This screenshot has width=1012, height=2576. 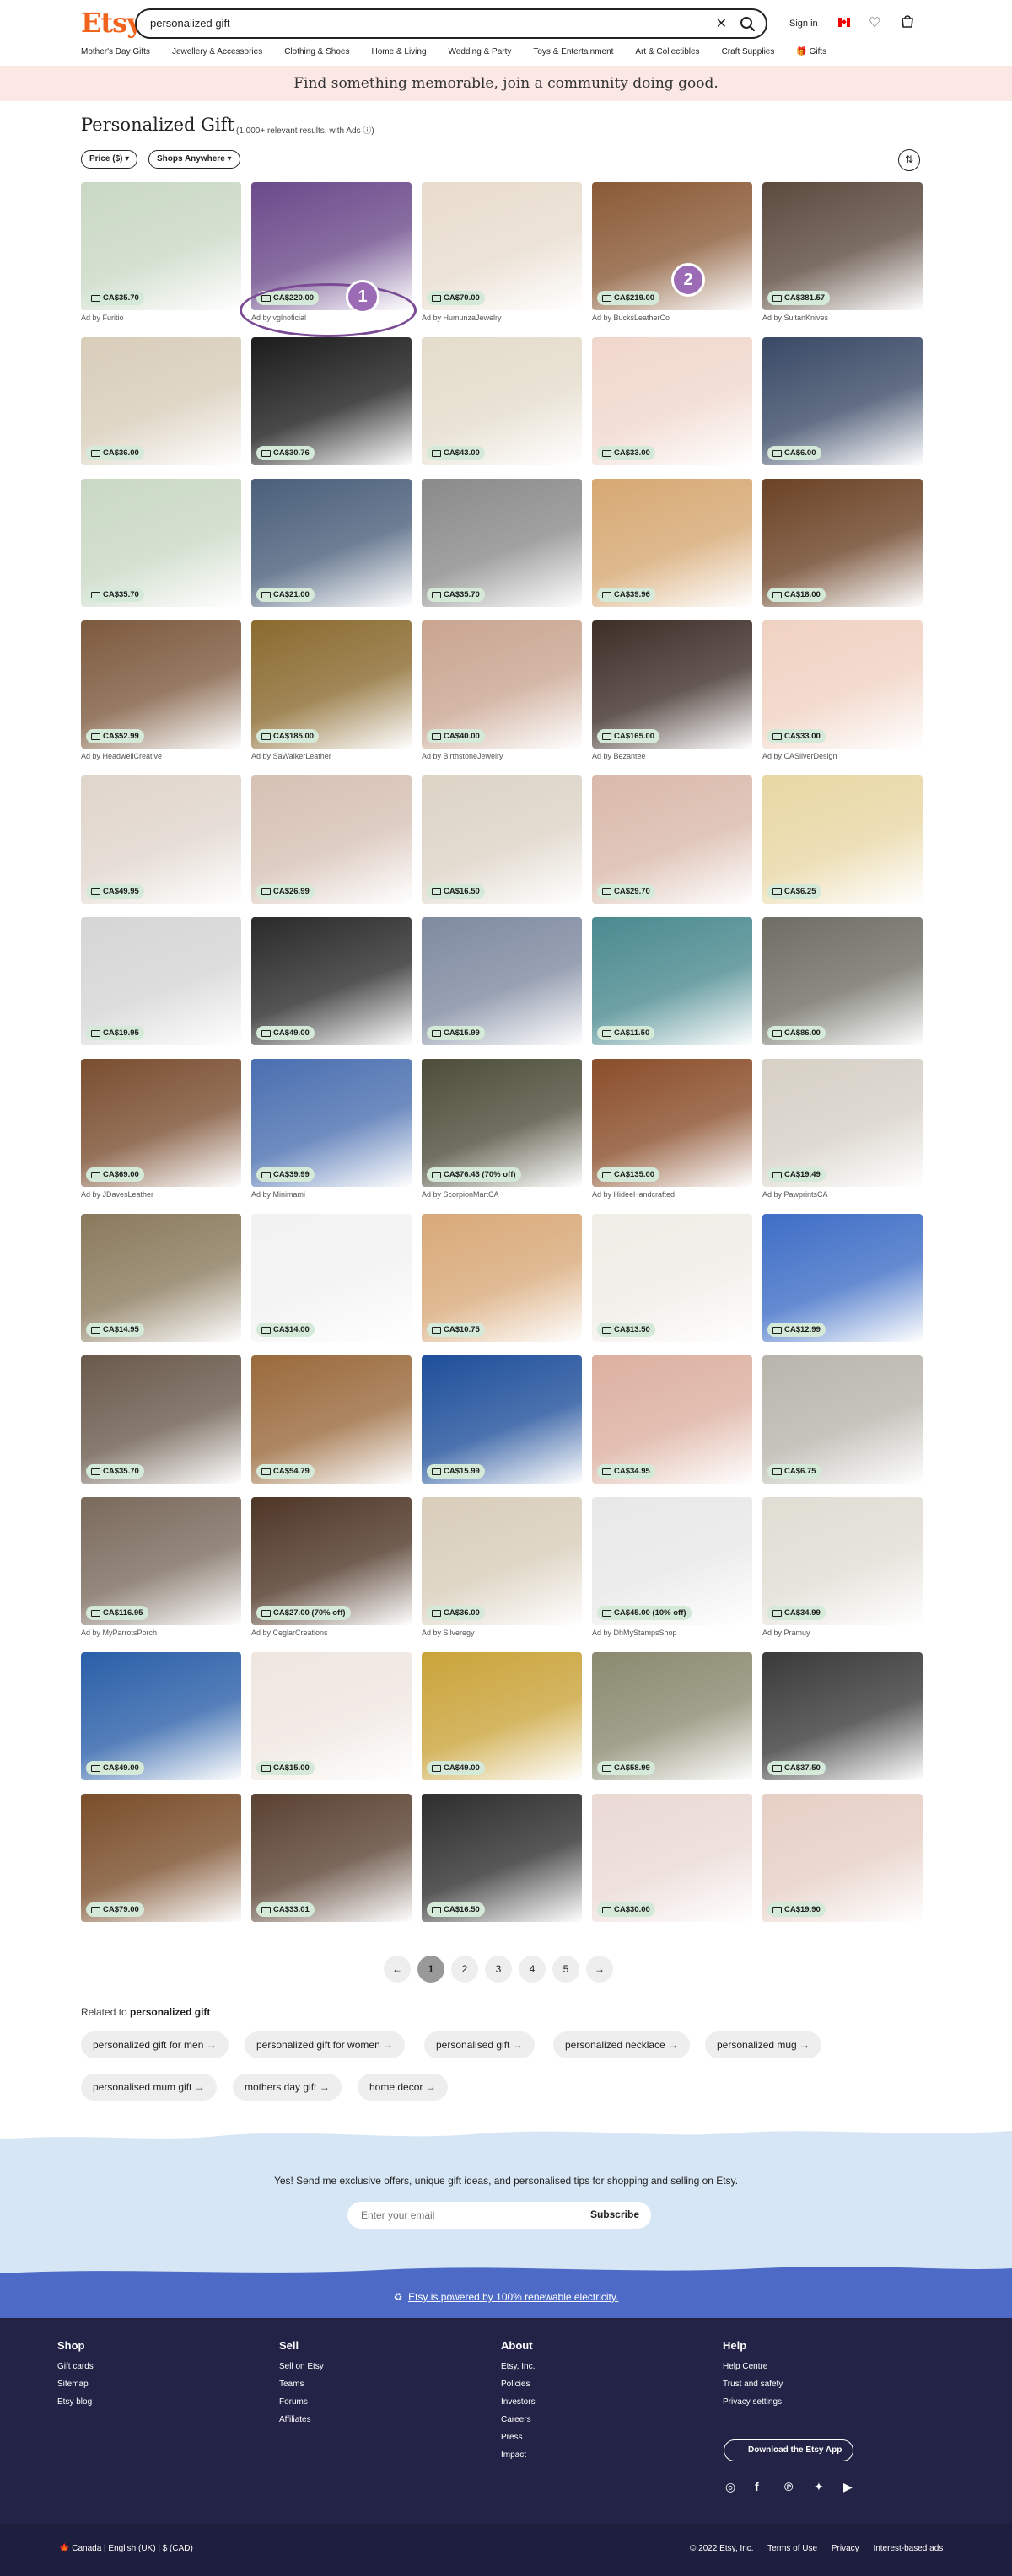 What do you see at coordinates (161, 1278) in the screenshot?
I see `listing-image: CA$14.95` at bounding box center [161, 1278].